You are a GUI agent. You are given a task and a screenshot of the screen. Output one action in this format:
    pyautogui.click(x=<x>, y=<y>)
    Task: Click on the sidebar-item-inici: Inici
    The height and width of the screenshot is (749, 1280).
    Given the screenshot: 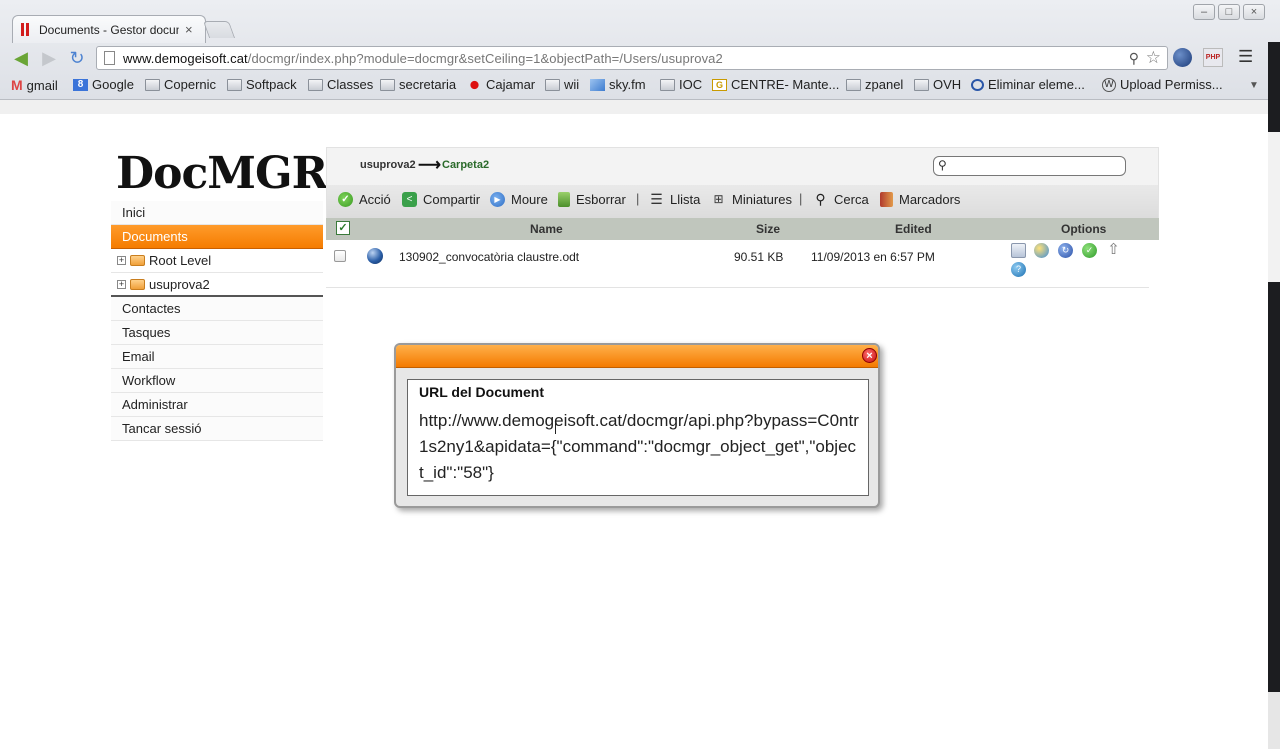 What is the action you would take?
    pyautogui.click(x=217, y=213)
    